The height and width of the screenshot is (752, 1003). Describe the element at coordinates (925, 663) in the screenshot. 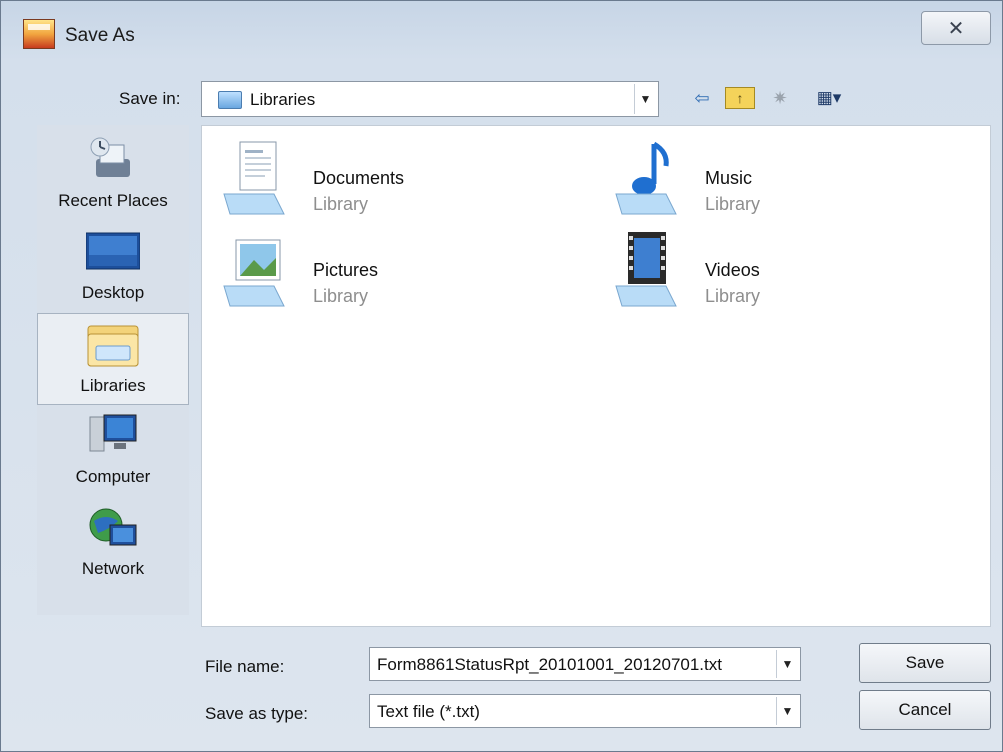

I see `save-button: Save` at that location.